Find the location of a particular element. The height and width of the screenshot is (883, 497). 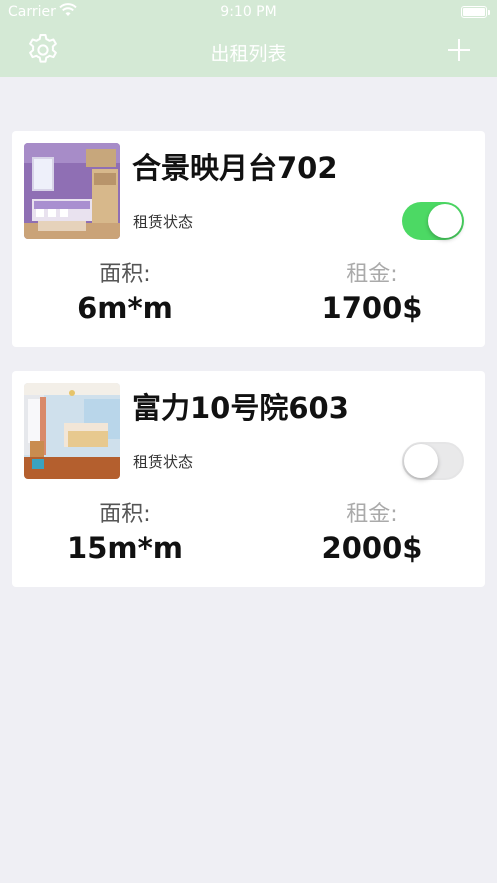

navigation-bar: Carrier 9:10 PM 出租列表 is located at coordinates (248, 38).